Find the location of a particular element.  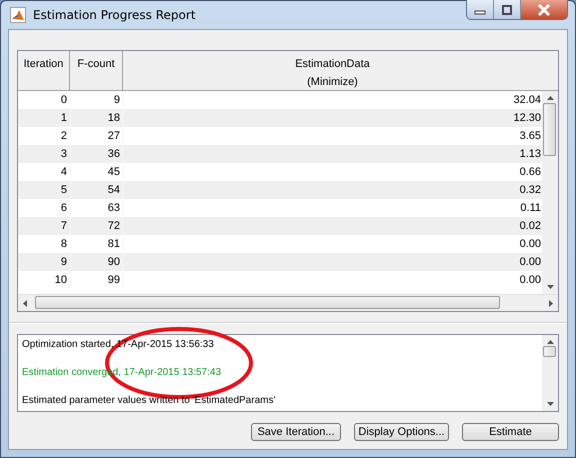

close-button is located at coordinates (544, 9).